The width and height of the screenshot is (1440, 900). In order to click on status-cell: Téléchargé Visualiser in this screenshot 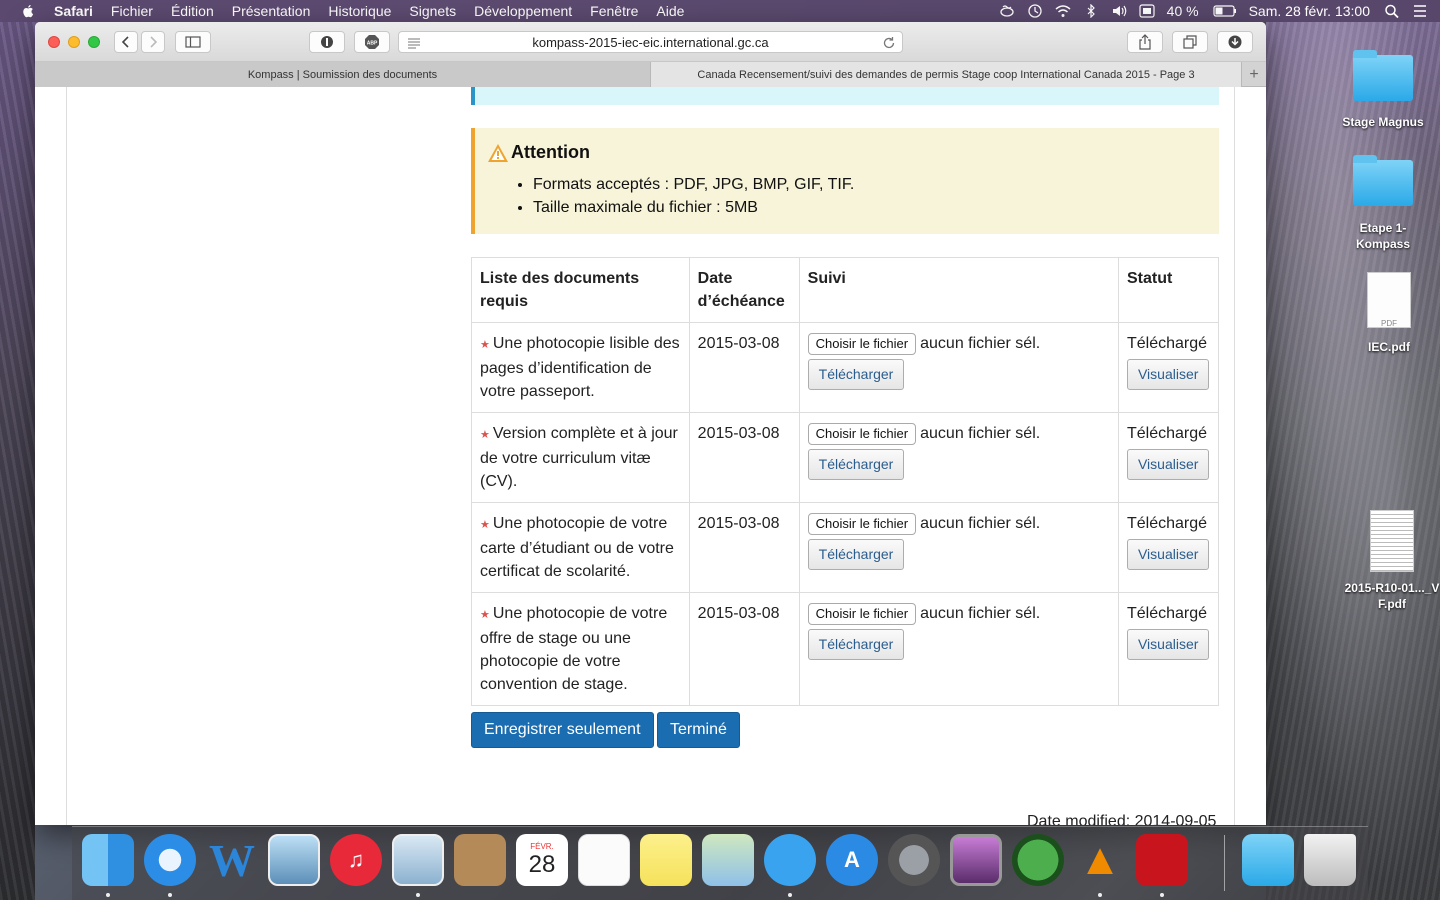, I will do `click(1168, 367)`.